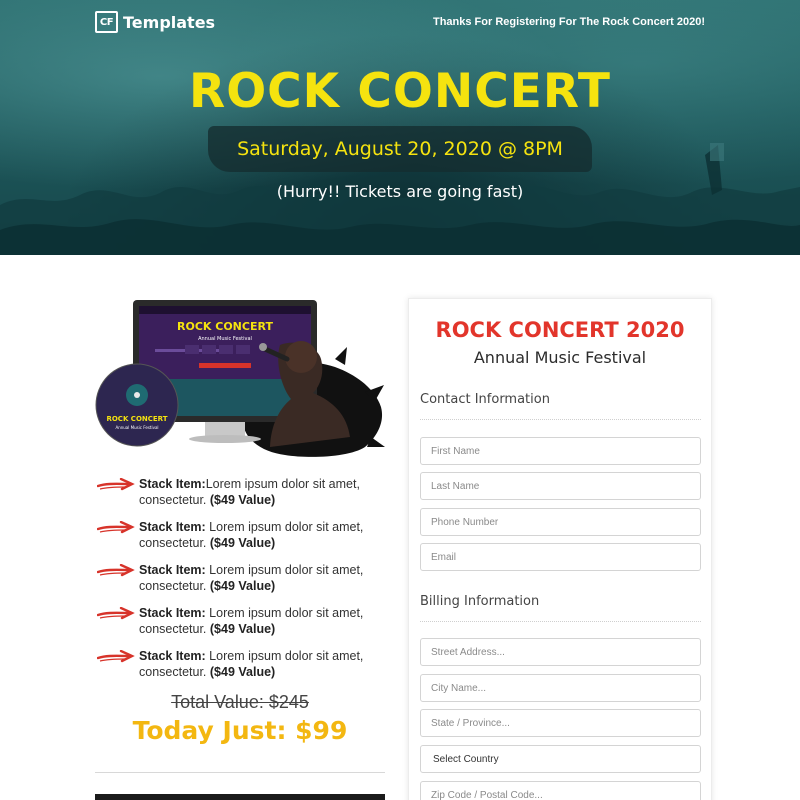 This screenshot has height=800, width=800. What do you see at coordinates (136, 427) in the screenshot?
I see `disc-subtitle: Annual Music Festival` at bounding box center [136, 427].